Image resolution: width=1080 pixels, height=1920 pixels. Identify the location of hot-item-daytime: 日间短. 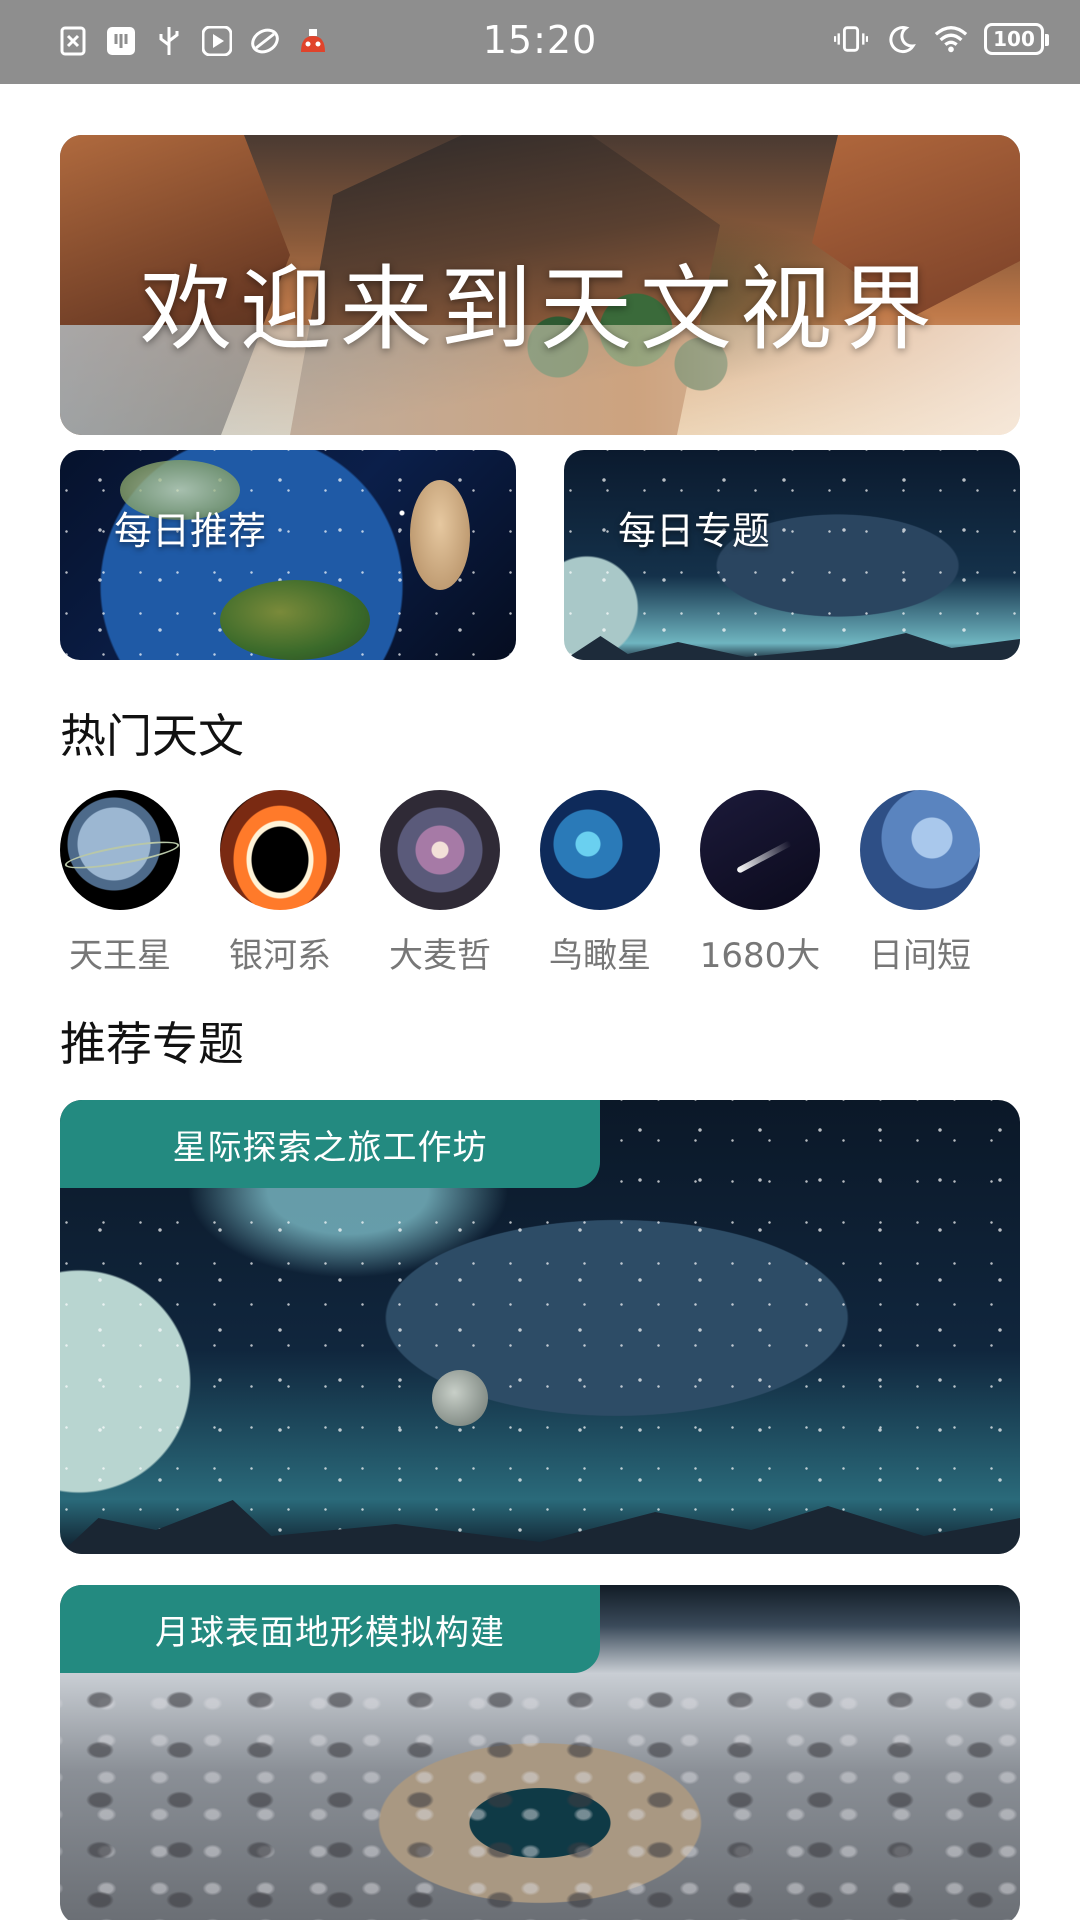
(920, 883).